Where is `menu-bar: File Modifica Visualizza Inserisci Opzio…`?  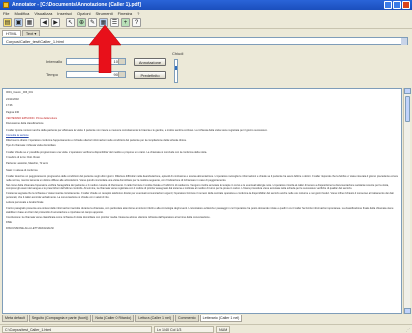 menu-bar: File Modifica Visualizza Inserisci Opzio… is located at coordinates (206, 13).